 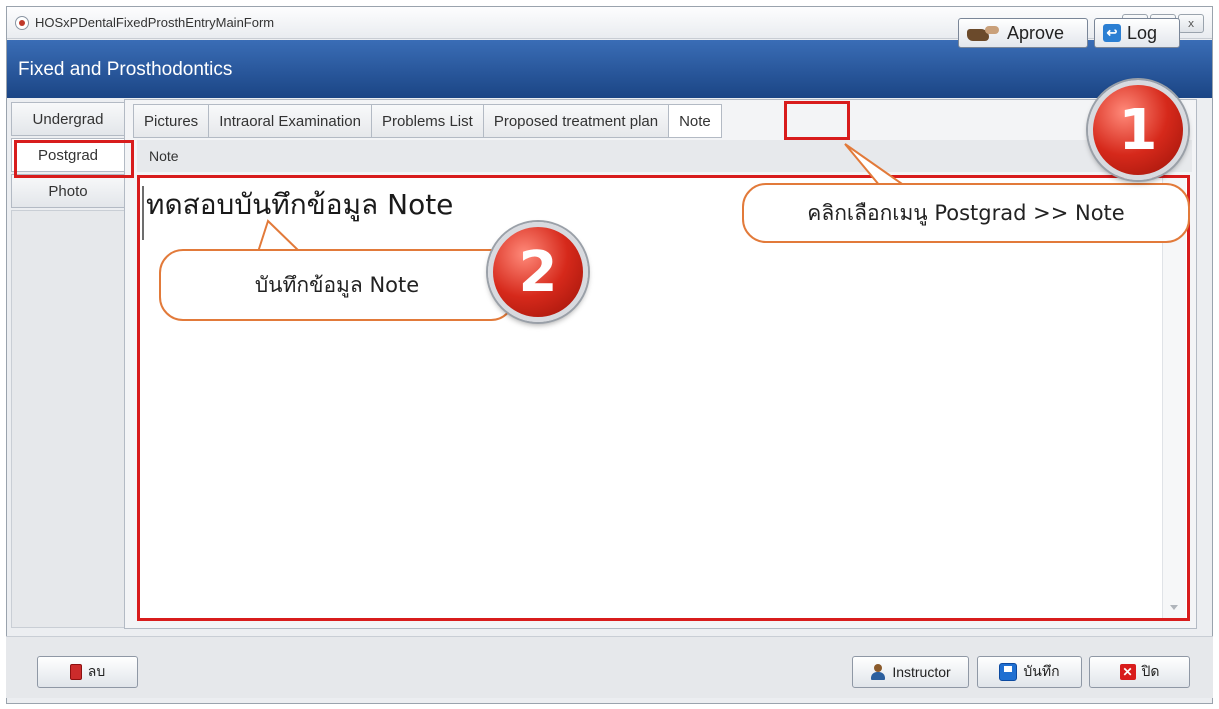 I want to click on instructor-button: Instructor, so click(x=910, y=672).